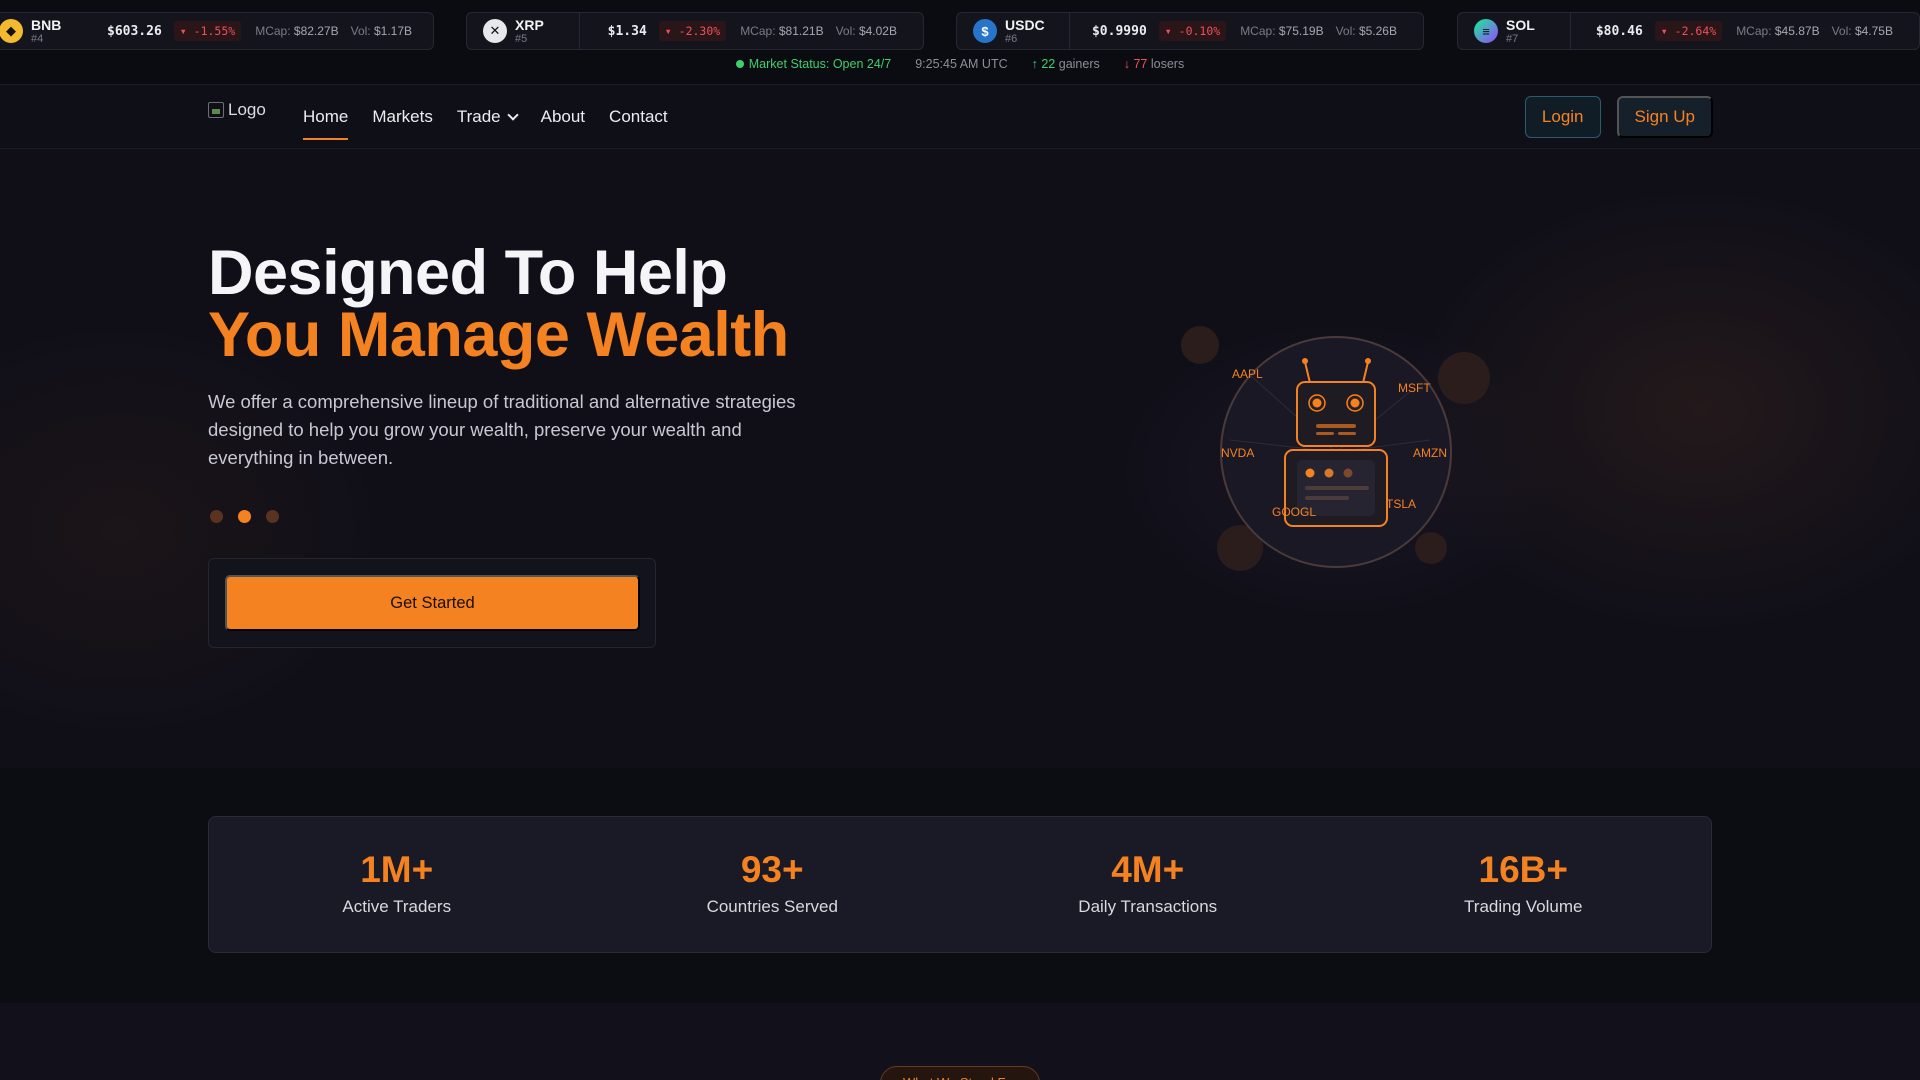 This screenshot has height=1080, width=1920. What do you see at coordinates (1562, 117) in the screenshot?
I see `login-button: Login` at bounding box center [1562, 117].